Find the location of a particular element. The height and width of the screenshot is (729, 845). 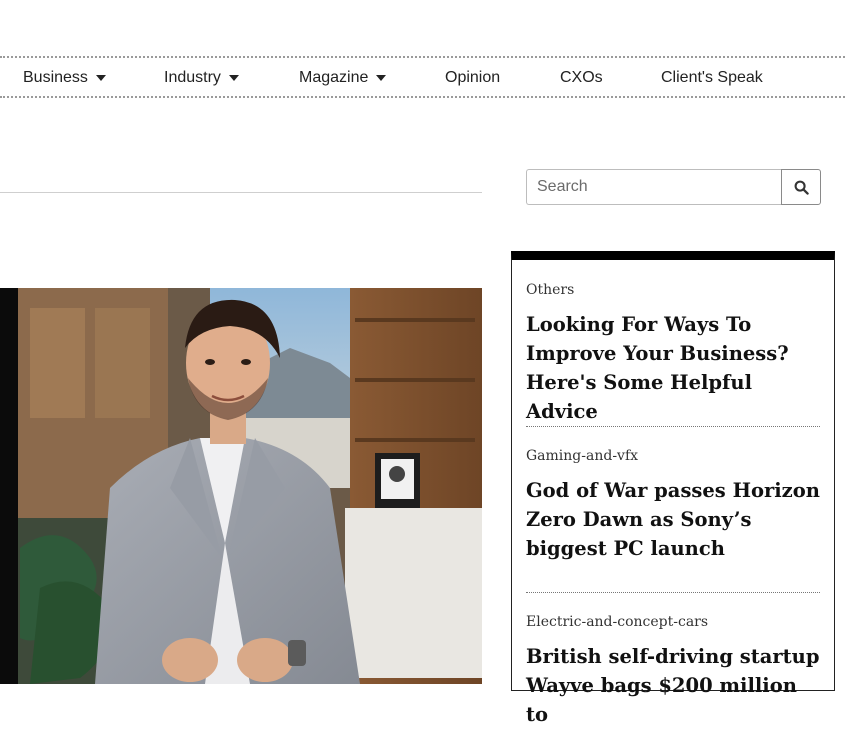

nav-item-label: Business is located at coordinates (55, 77).